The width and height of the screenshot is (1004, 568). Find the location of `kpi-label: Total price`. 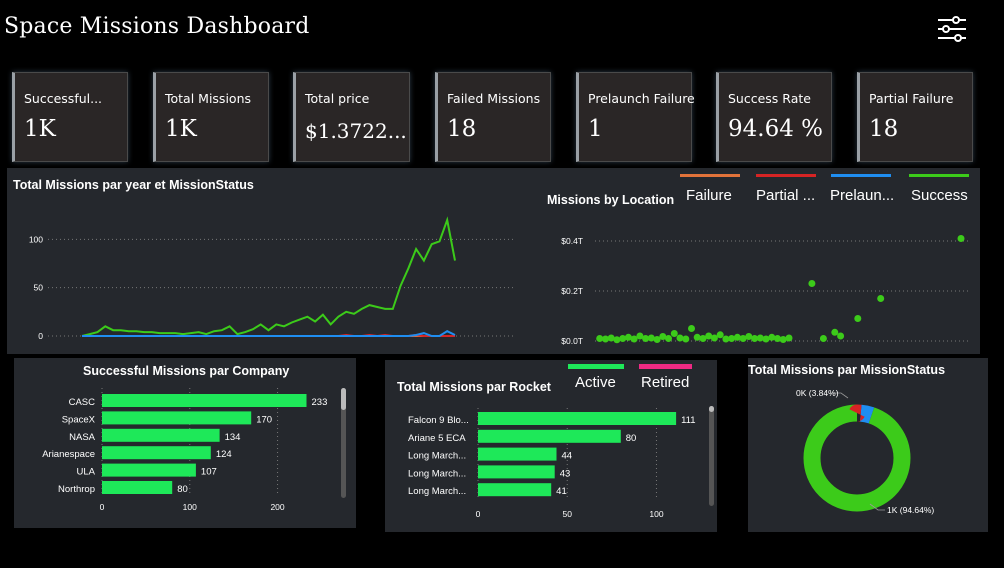

kpi-label: Total price is located at coordinates (337, 98).